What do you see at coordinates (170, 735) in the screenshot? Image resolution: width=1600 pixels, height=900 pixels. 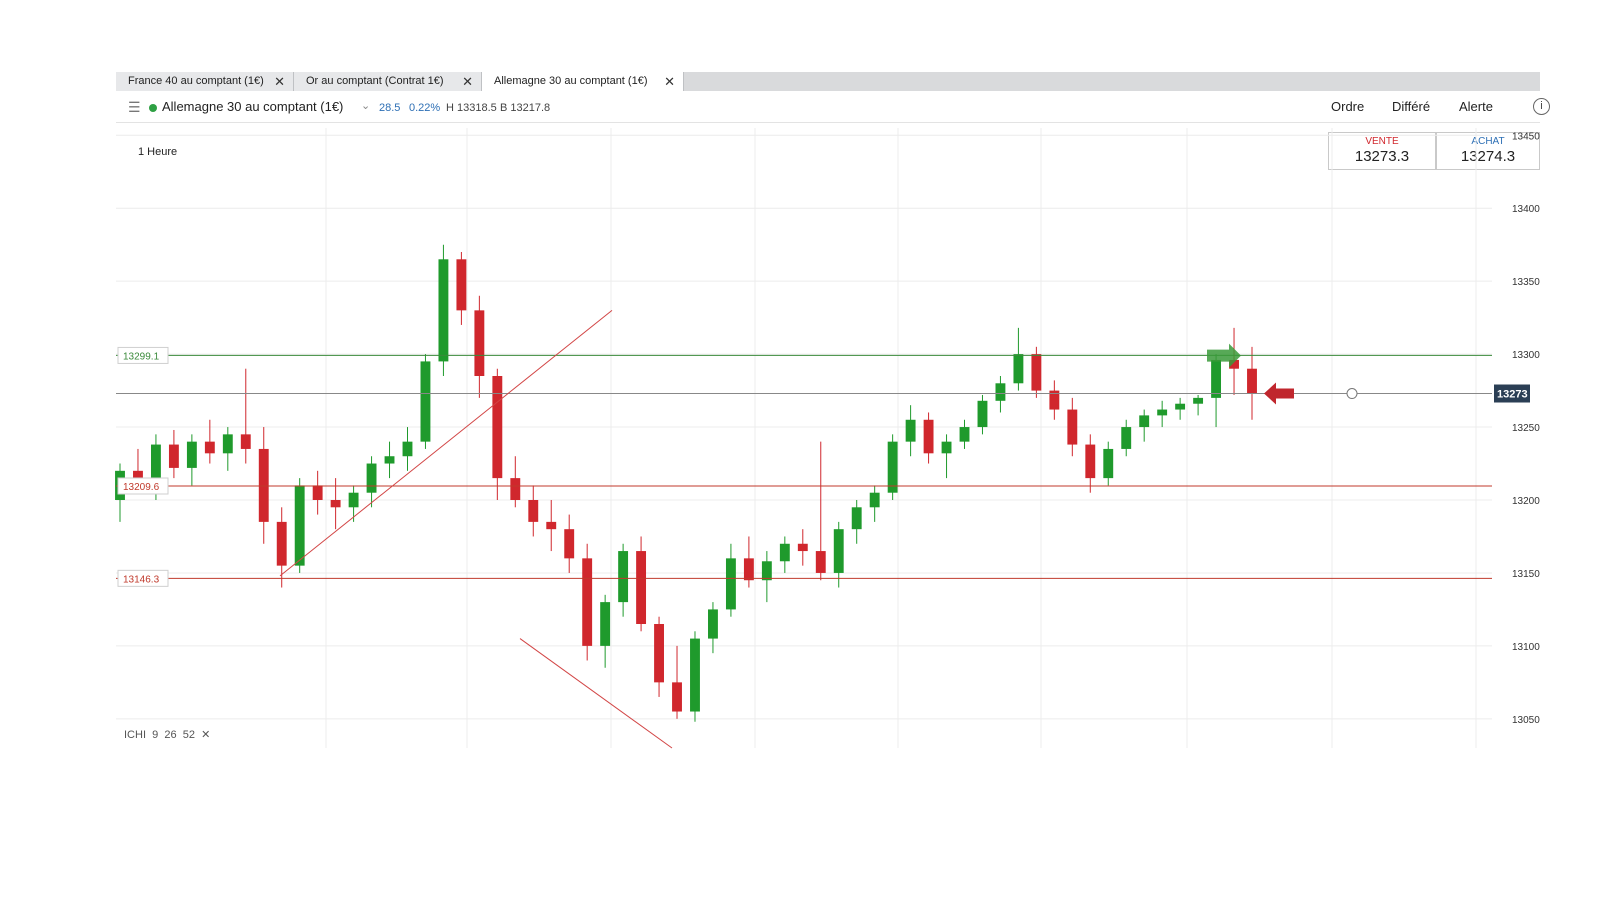 I see `indicator-param: 26` at bounding box center [170, 735].